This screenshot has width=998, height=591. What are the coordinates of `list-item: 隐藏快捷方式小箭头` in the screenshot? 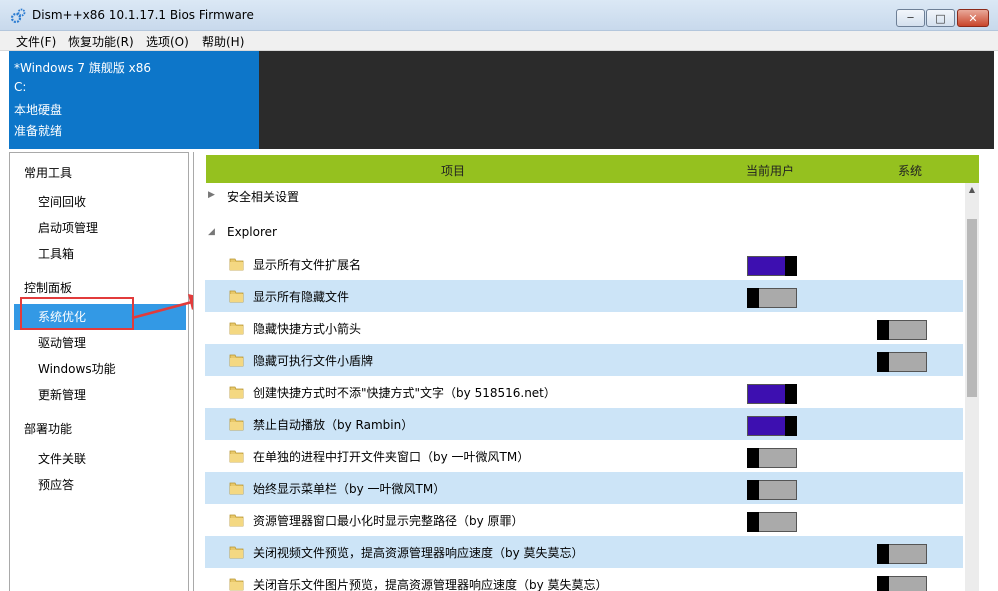 It's located at (584, 328).